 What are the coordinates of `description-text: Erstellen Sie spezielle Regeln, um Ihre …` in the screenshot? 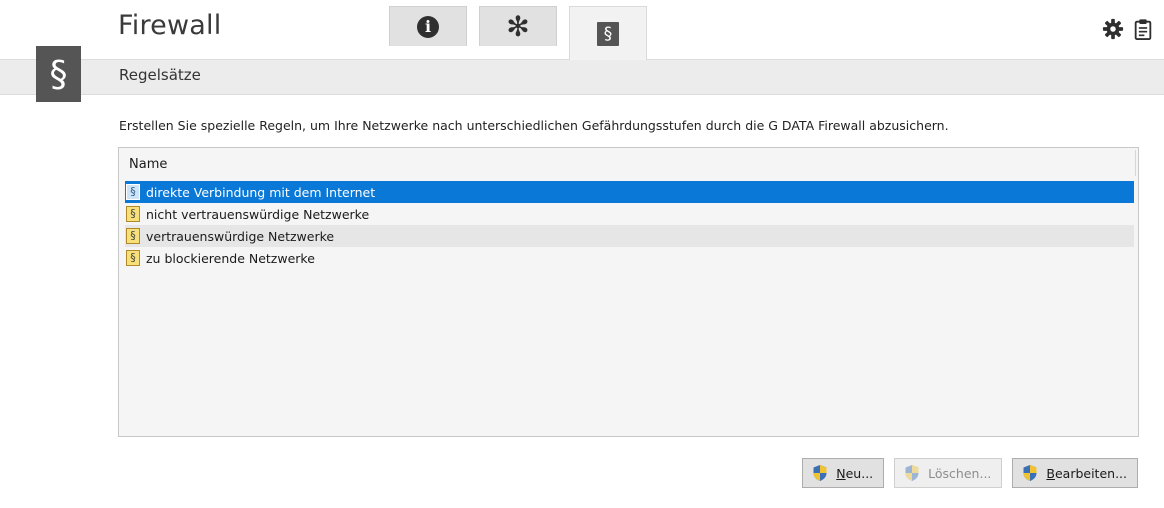 It's located at (534, 125).